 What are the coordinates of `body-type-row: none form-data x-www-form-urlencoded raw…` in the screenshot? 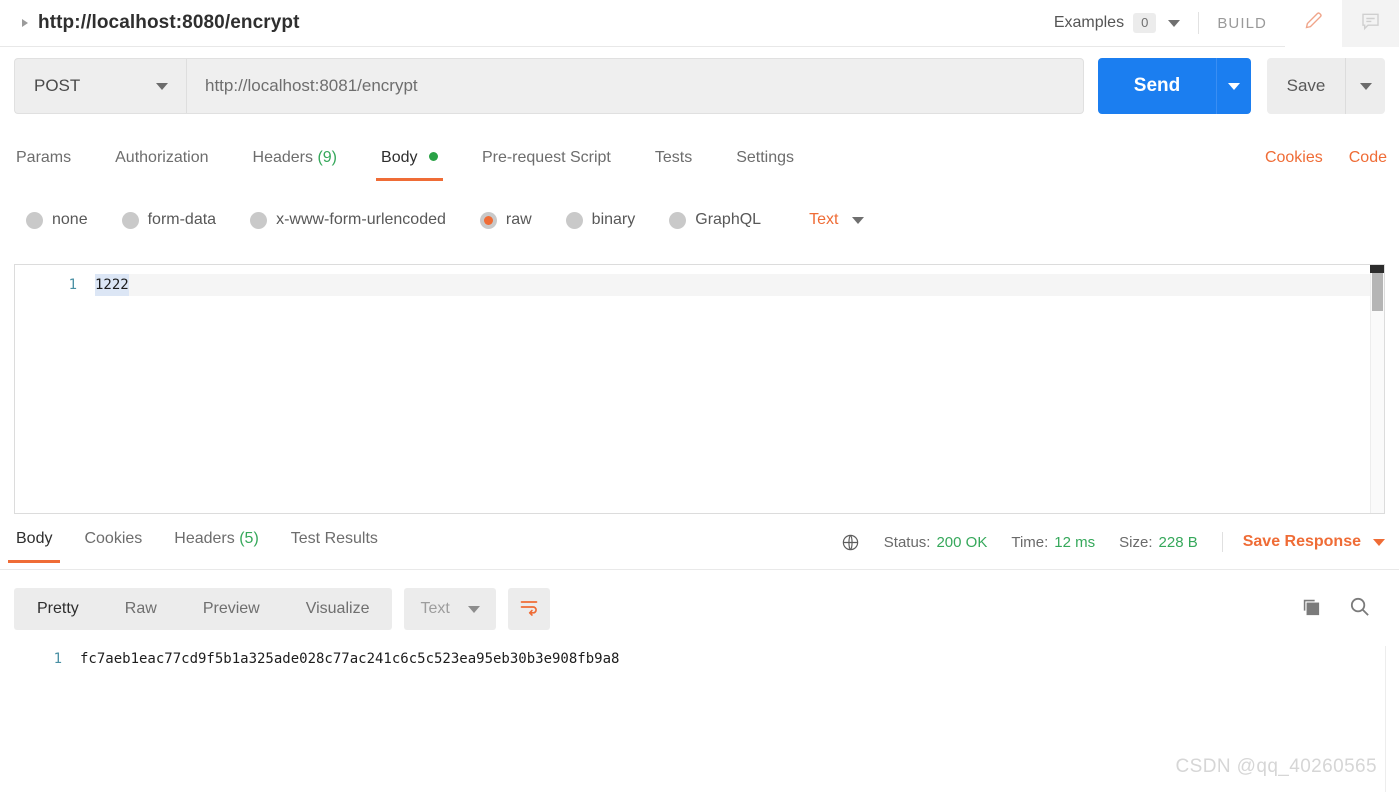 It's located at (699, 220).